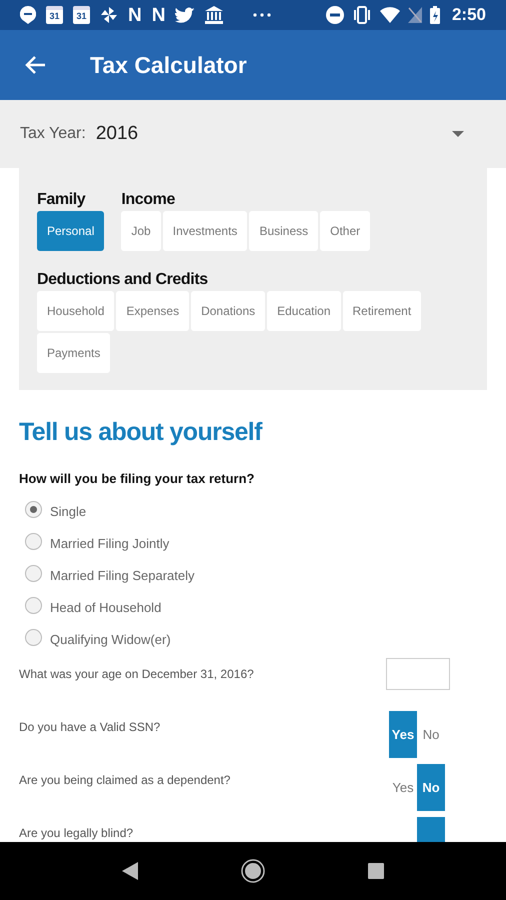  I want to click on status-time: 2:50, so click(469, 15).